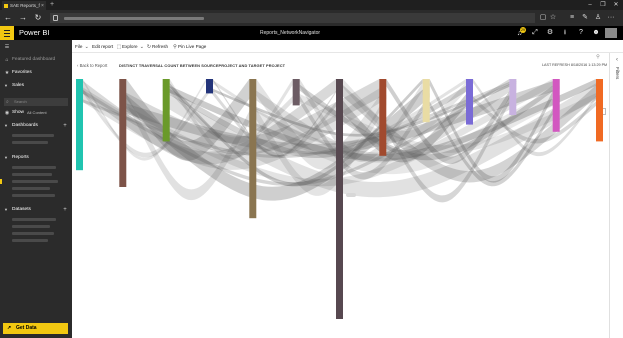 The width and height of the screenshot is (623, 338). What do you see at coordinates (553, 18) in the screenshot?
I see `favorite-star-icon: ☆` at bounding box center [553, 18].